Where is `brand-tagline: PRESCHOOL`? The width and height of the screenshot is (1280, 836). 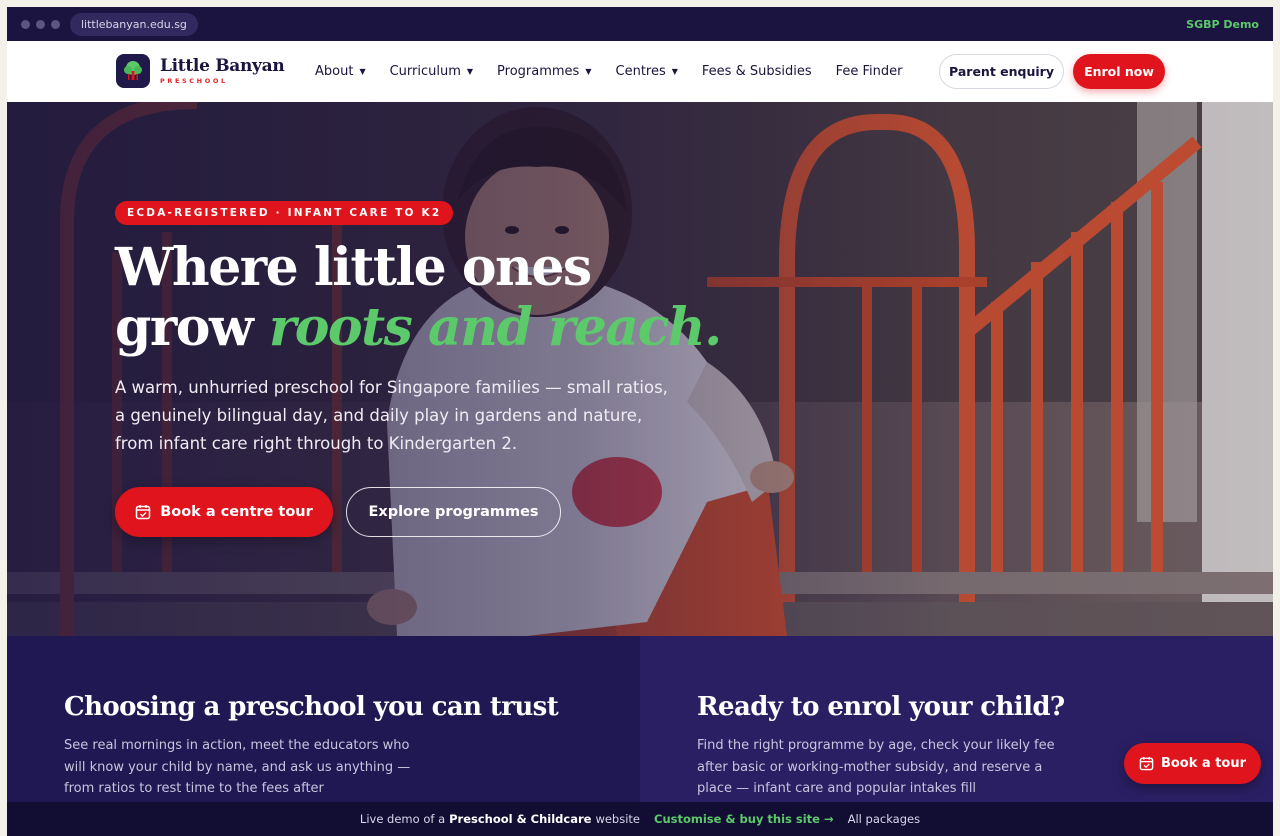 brand-tagline: PRESCHOOL is located at coordinates (194, 81).